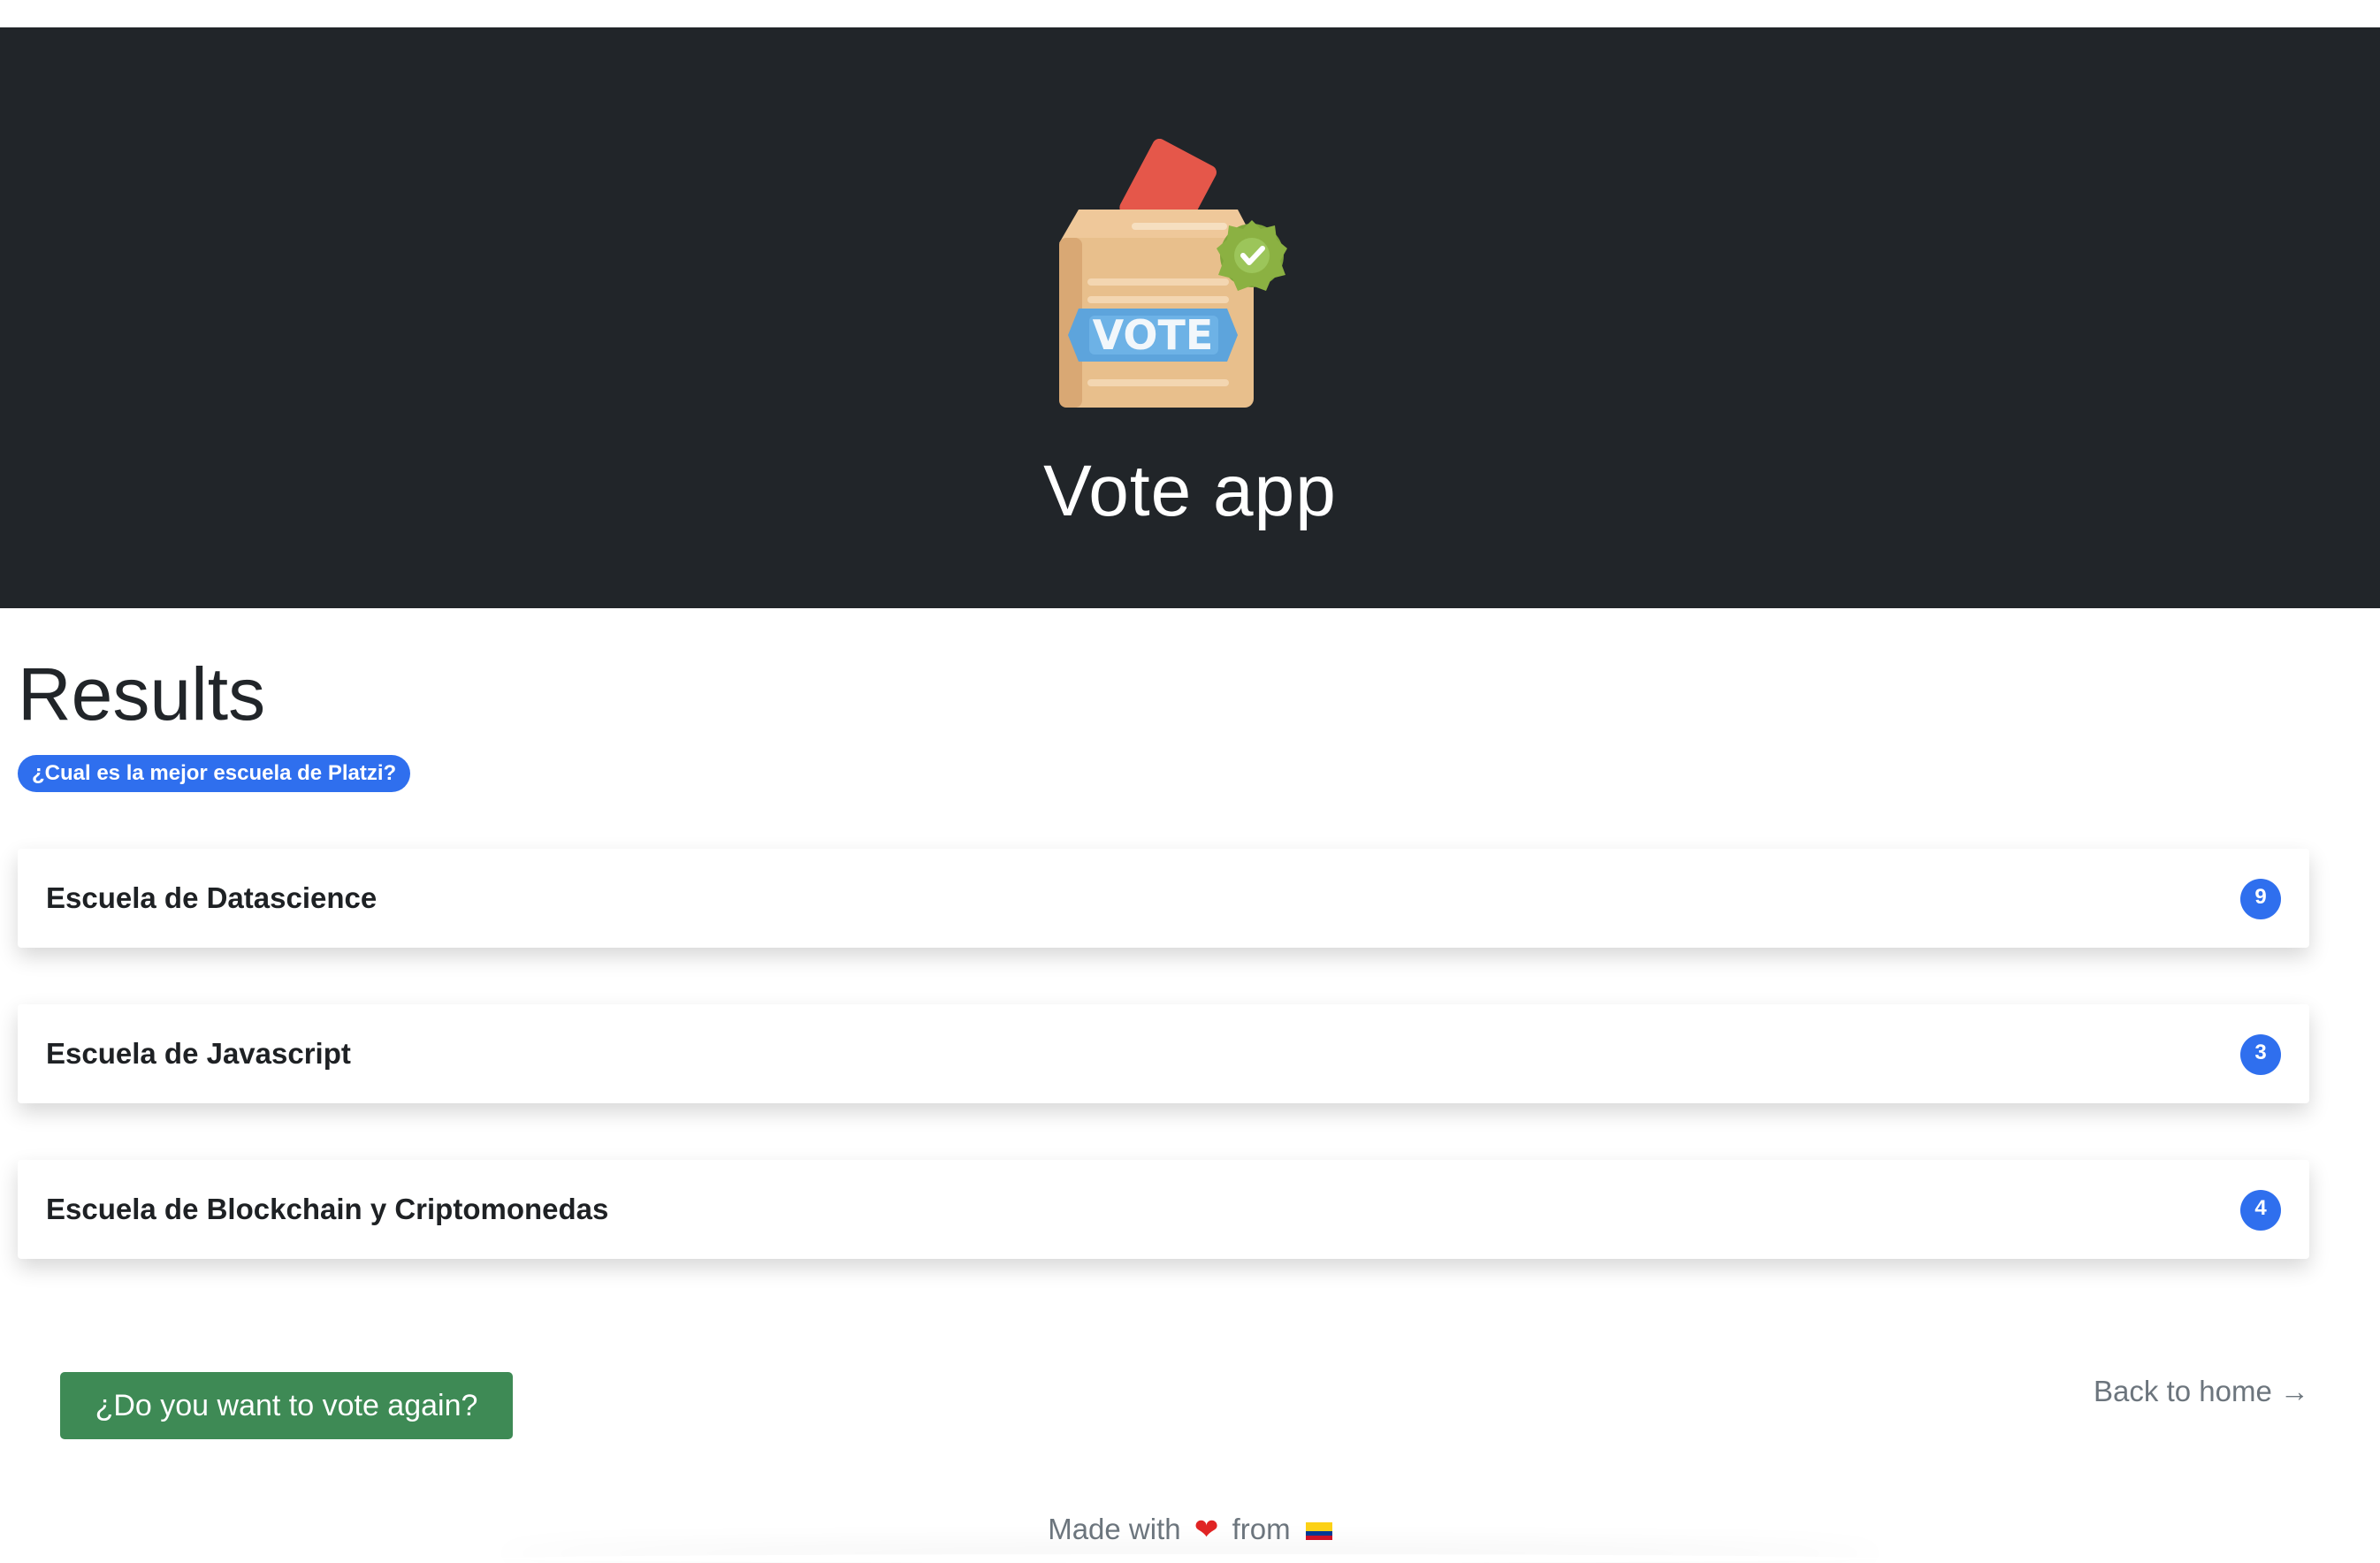 The image size is (2380, 1563). I want to click on colombia-flag-icon, so click(1318, 1531).